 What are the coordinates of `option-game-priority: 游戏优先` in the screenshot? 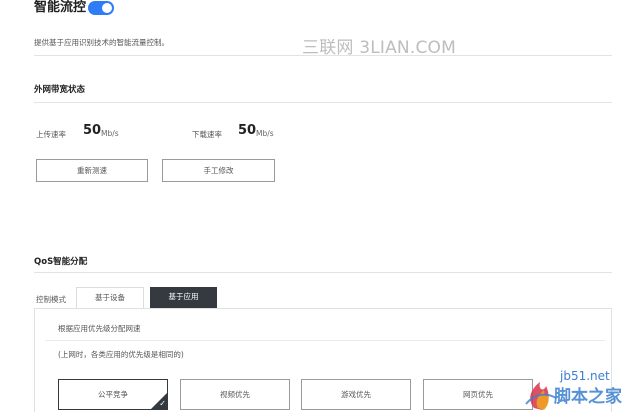 It's located at (356, 394).